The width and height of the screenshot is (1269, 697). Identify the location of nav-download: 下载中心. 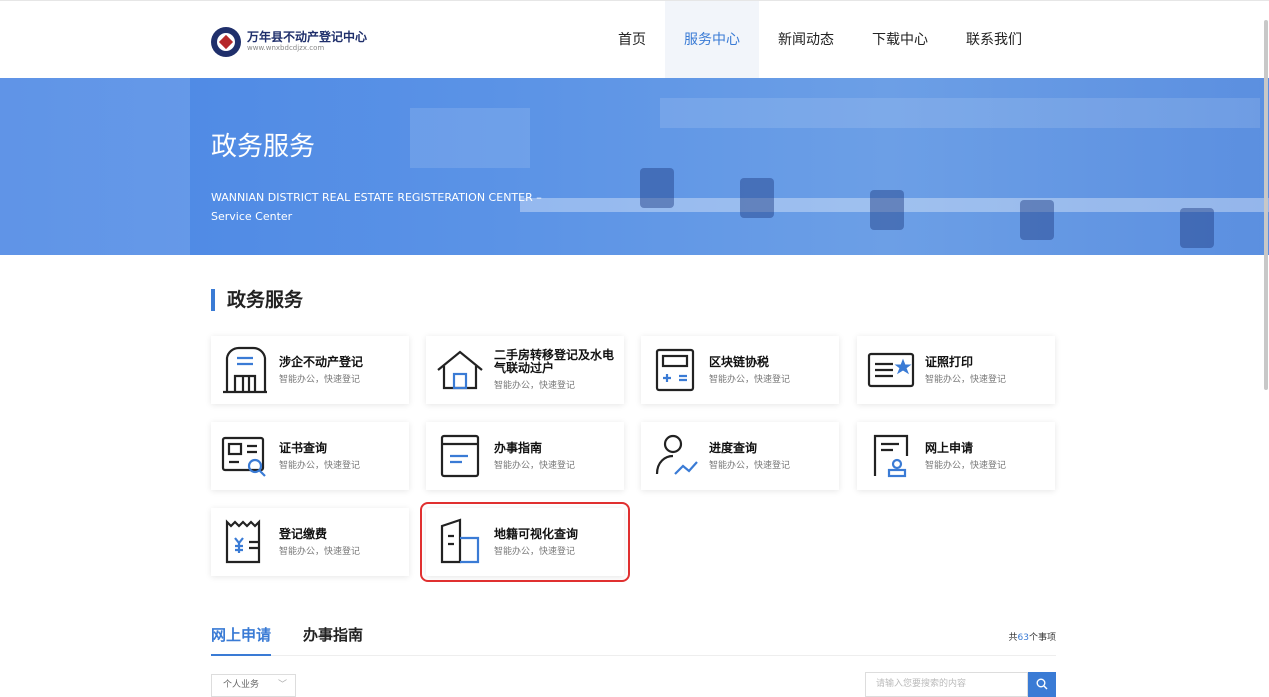
(900, 40).